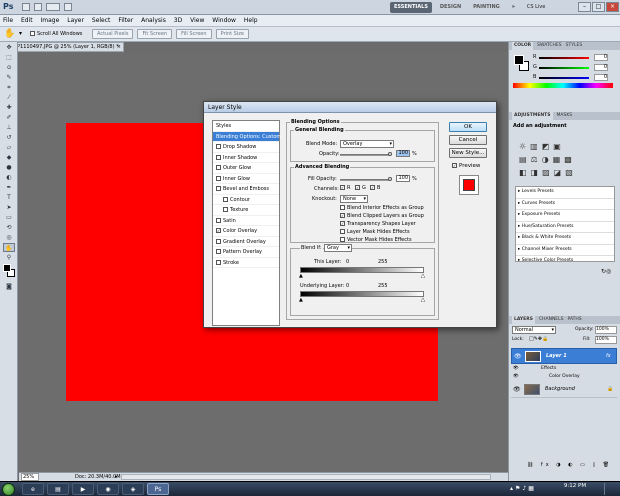  Describe the element at coordinates (9, 47) in the screenshot. I see `move-tool-icon: ✥` at that location.